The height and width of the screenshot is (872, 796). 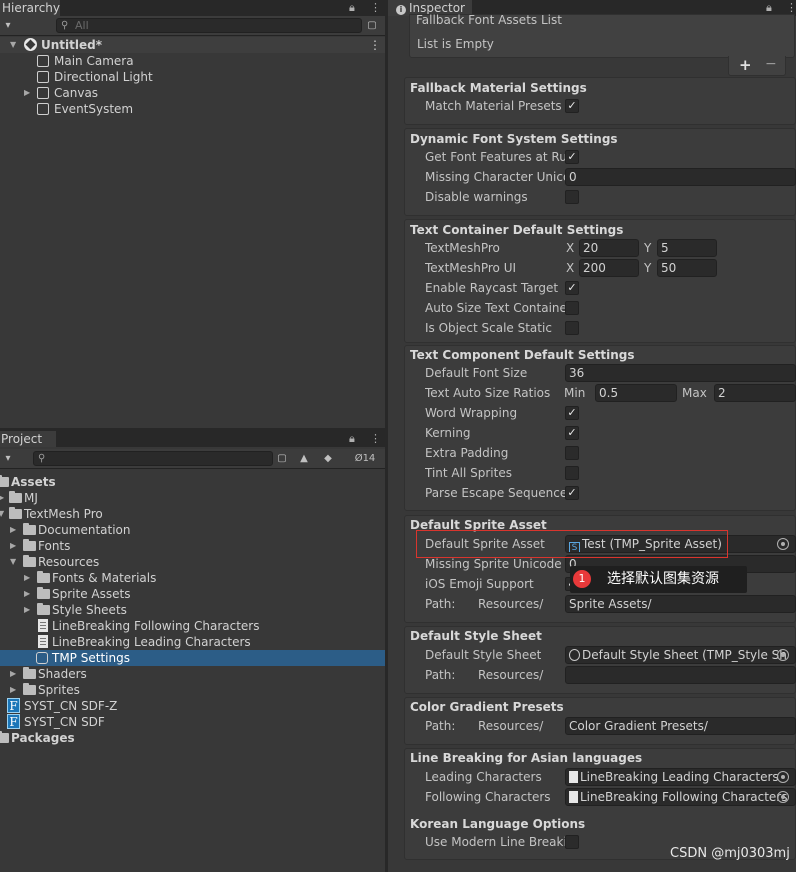 I want to click on tree-item-label: Documentation, so click(x=84, y=530).